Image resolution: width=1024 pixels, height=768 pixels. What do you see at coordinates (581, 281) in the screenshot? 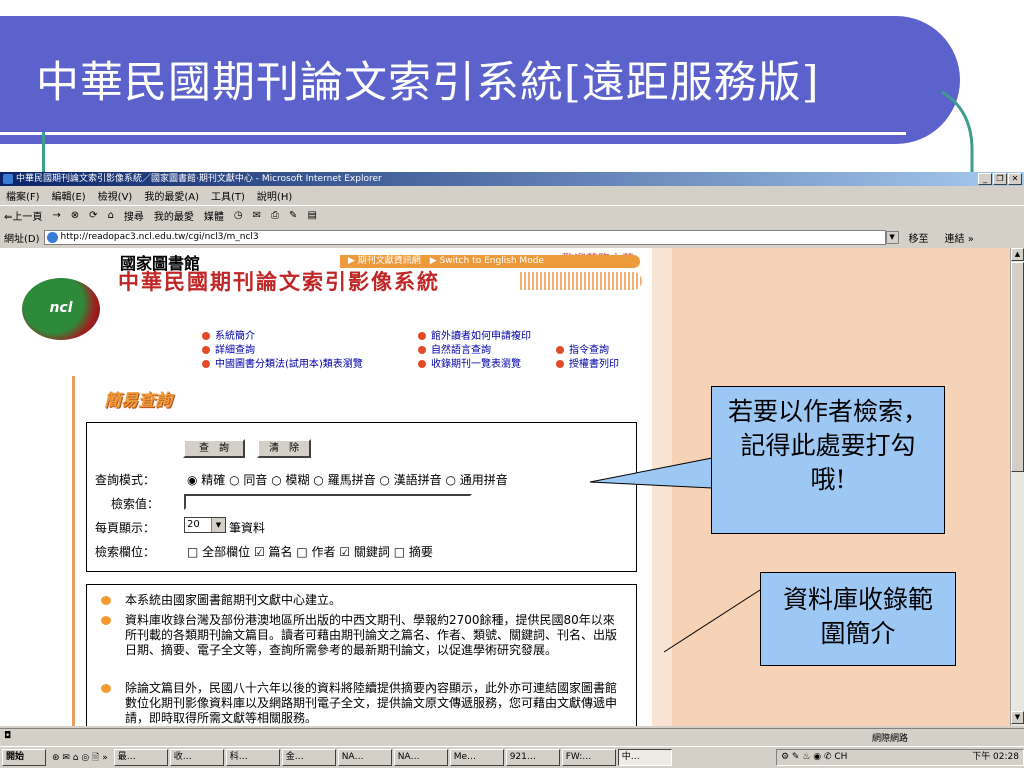
I see `dotted-decoration` at bounding box center [581, 281].